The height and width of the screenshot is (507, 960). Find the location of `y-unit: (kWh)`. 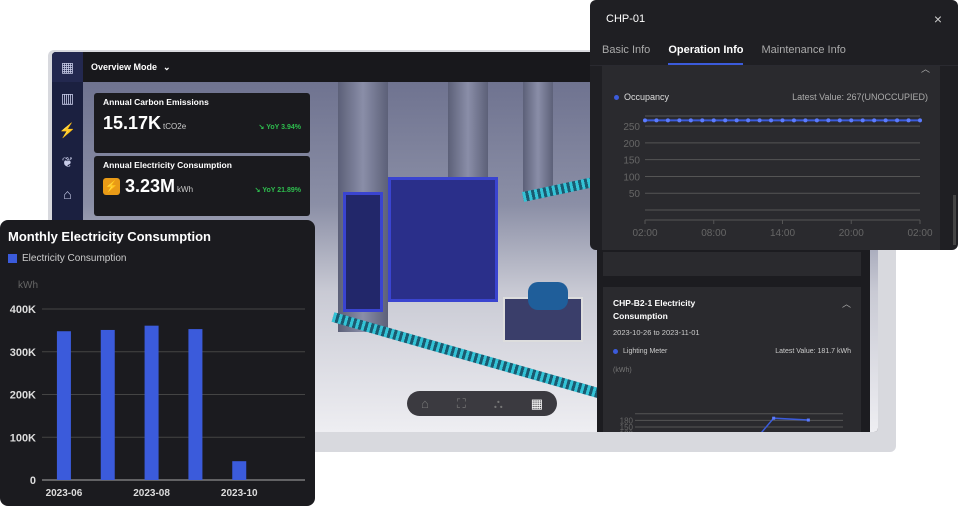

y-unit: (kWh) is located at coordinates (622, 370).